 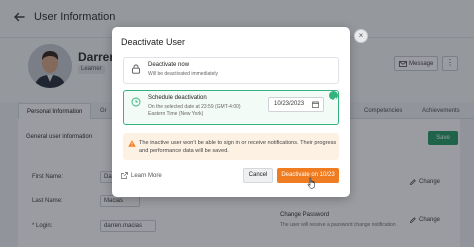 What do you see at coordinates (333, 96) in the screenshot?
I see `selected-check-icon` at bounding box center [333, 96].